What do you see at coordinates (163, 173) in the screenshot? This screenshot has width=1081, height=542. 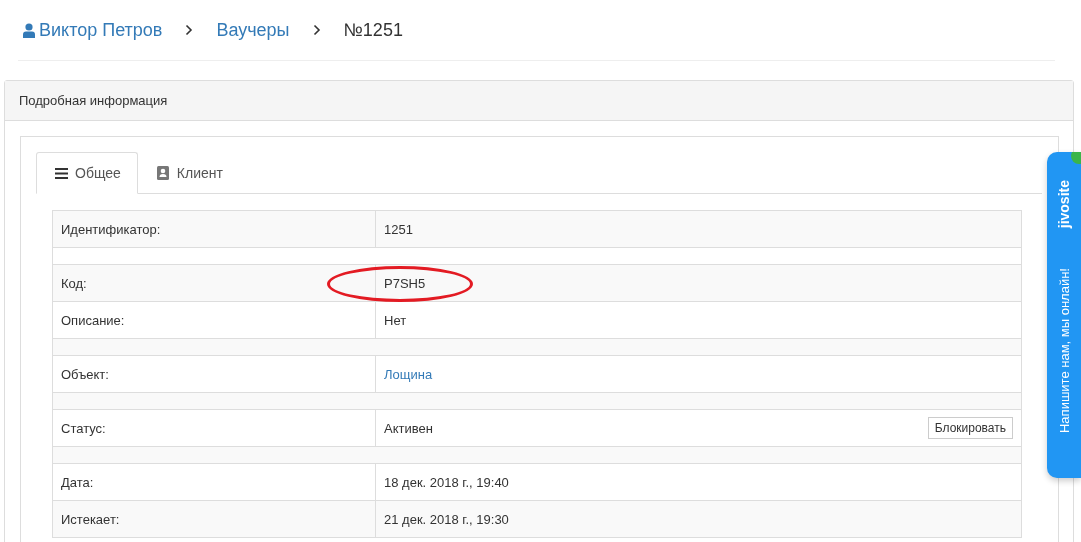 I see `contact-card-icon` at bounding box center [163, 173].